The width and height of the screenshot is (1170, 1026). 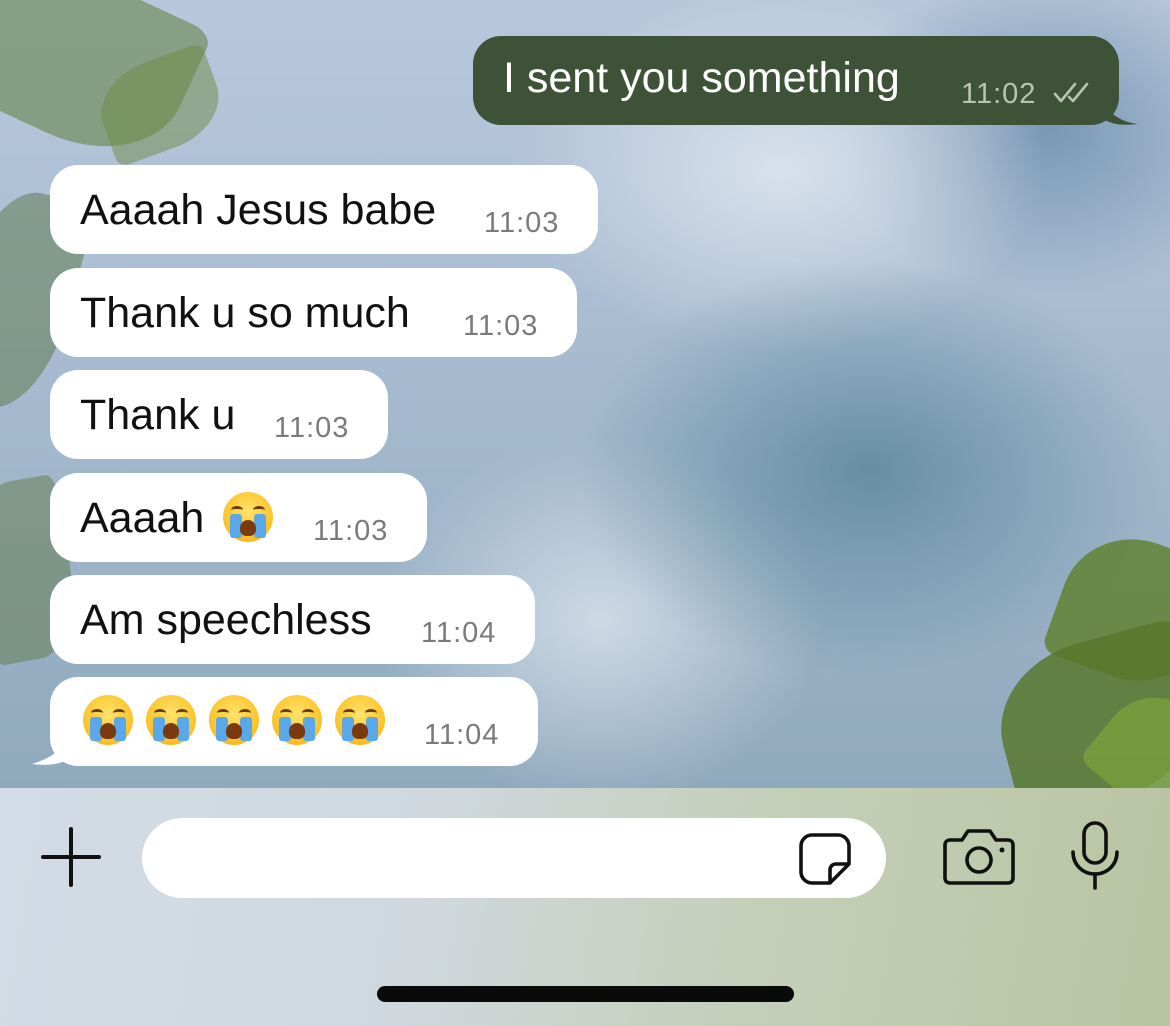 I want to click on incoming-message: Thank u so much 11:03, so click(x=313, y=312).